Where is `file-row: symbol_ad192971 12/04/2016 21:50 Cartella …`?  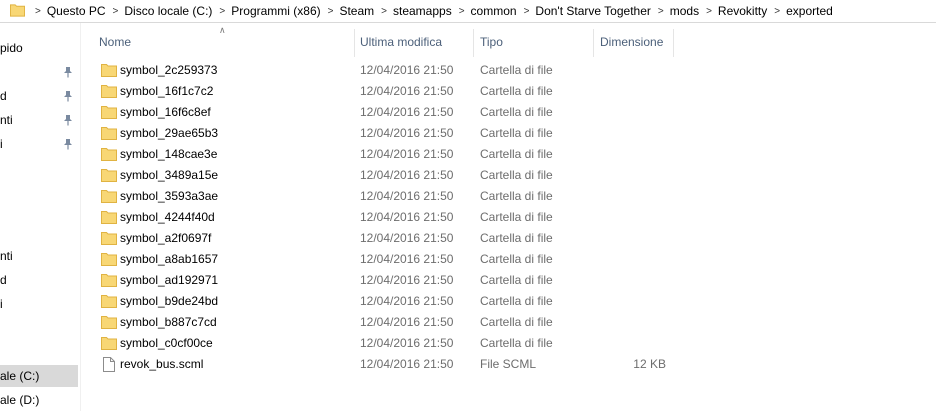
file-row: symbol_ad192971 12/04/2016 21:50 Cartella … is located at coordinates (508, 280).